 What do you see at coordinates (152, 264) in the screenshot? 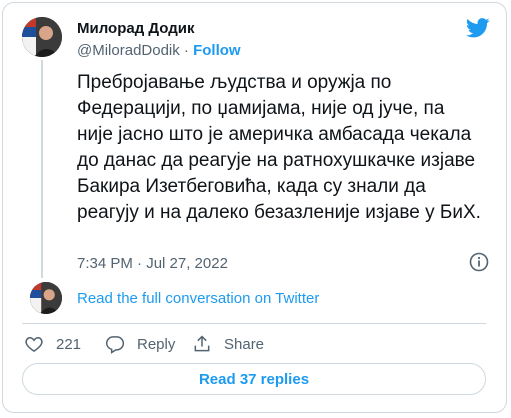
I see `tweet-timestamp: 7:34 PM · Jul 27, 2022` at bounding box center [152, 264].